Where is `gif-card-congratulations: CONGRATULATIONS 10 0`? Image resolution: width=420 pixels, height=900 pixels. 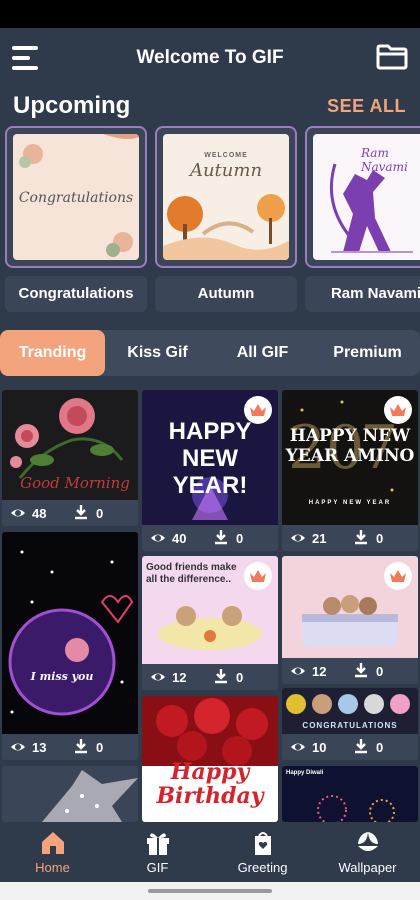
gif-card-congratulations: CONGRATULATIONS 10 0 is located at coordinates (350, 724).